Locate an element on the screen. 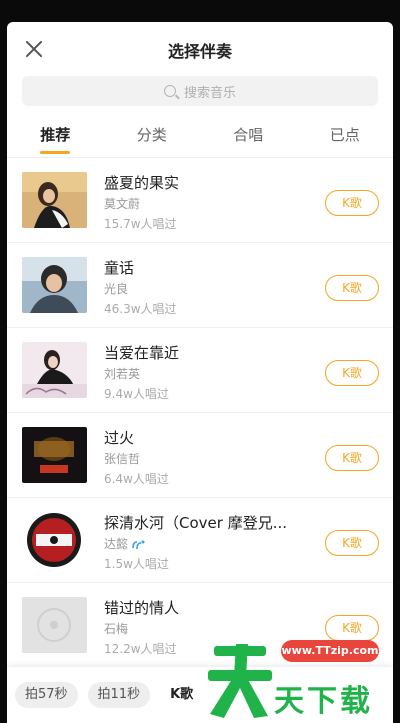  song-title: 盛夏的果实 is located at coordinates (142, 183).